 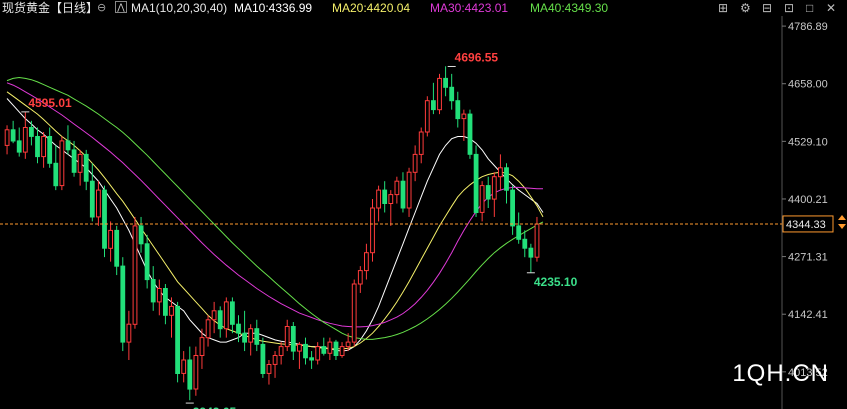 What do you see at coordinates (780, 373) in the screenshot?
I see `watermark: 1QH.CN` at bounding box center [780, 373].